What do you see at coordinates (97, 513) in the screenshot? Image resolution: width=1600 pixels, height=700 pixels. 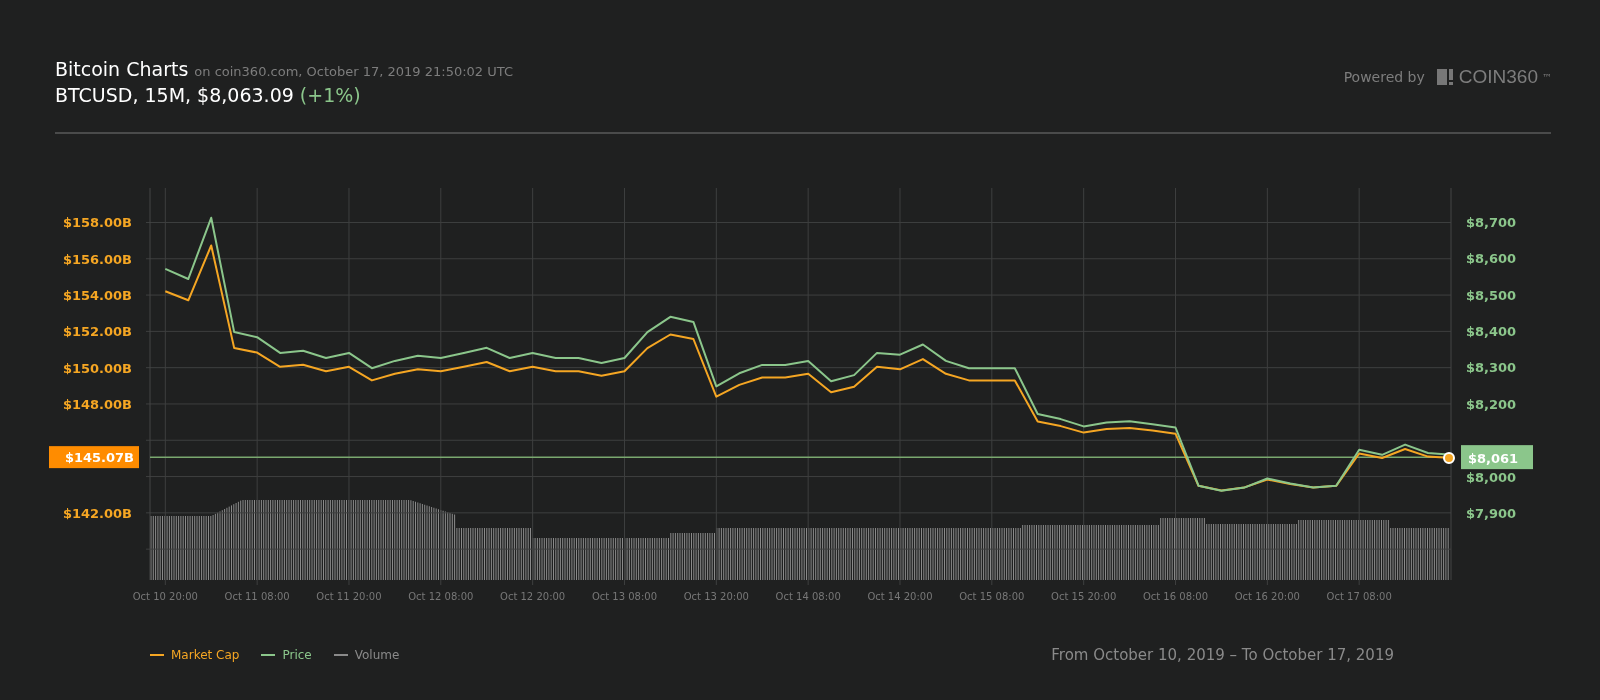 I see `axis-tick-label: $142.00B` at bounding box center [97, 513].